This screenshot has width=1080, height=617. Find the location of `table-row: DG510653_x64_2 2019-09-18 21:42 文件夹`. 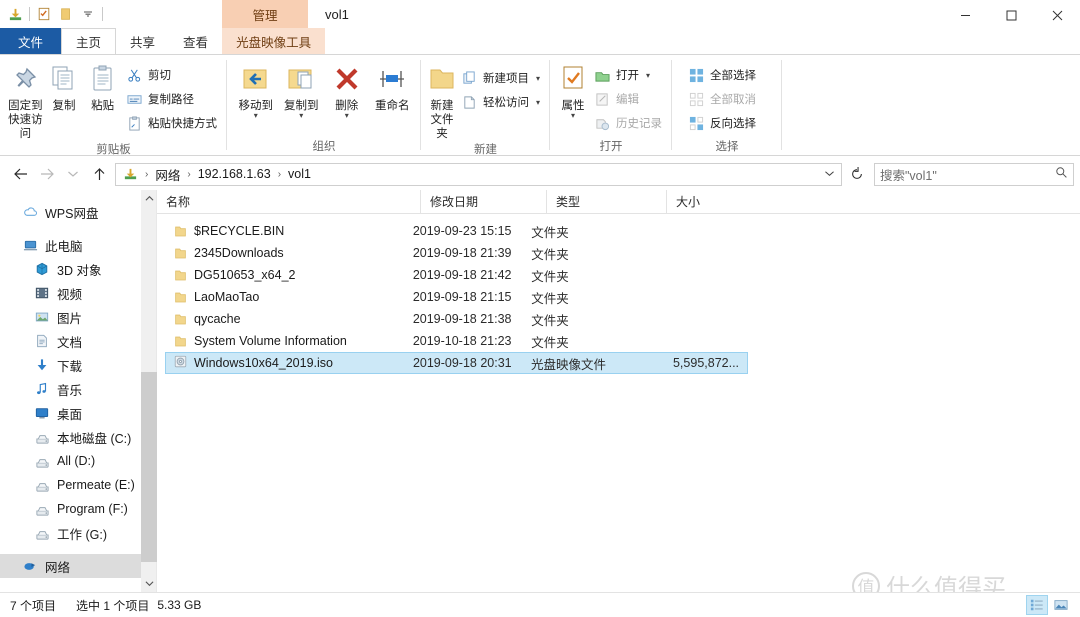

table-row: DG510653_x64_2 2019-09-18 21:42 文件夹 is located at coordinates (456, 275).